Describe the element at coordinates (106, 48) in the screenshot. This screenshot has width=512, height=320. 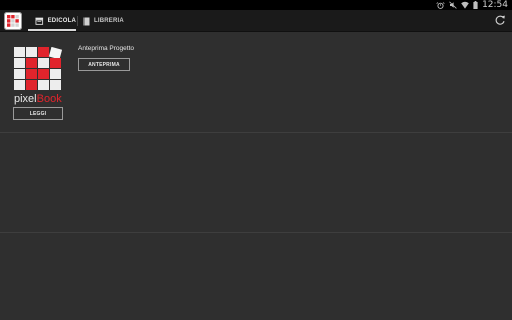
I see `project-title: Anteprima Progetto` at that location.